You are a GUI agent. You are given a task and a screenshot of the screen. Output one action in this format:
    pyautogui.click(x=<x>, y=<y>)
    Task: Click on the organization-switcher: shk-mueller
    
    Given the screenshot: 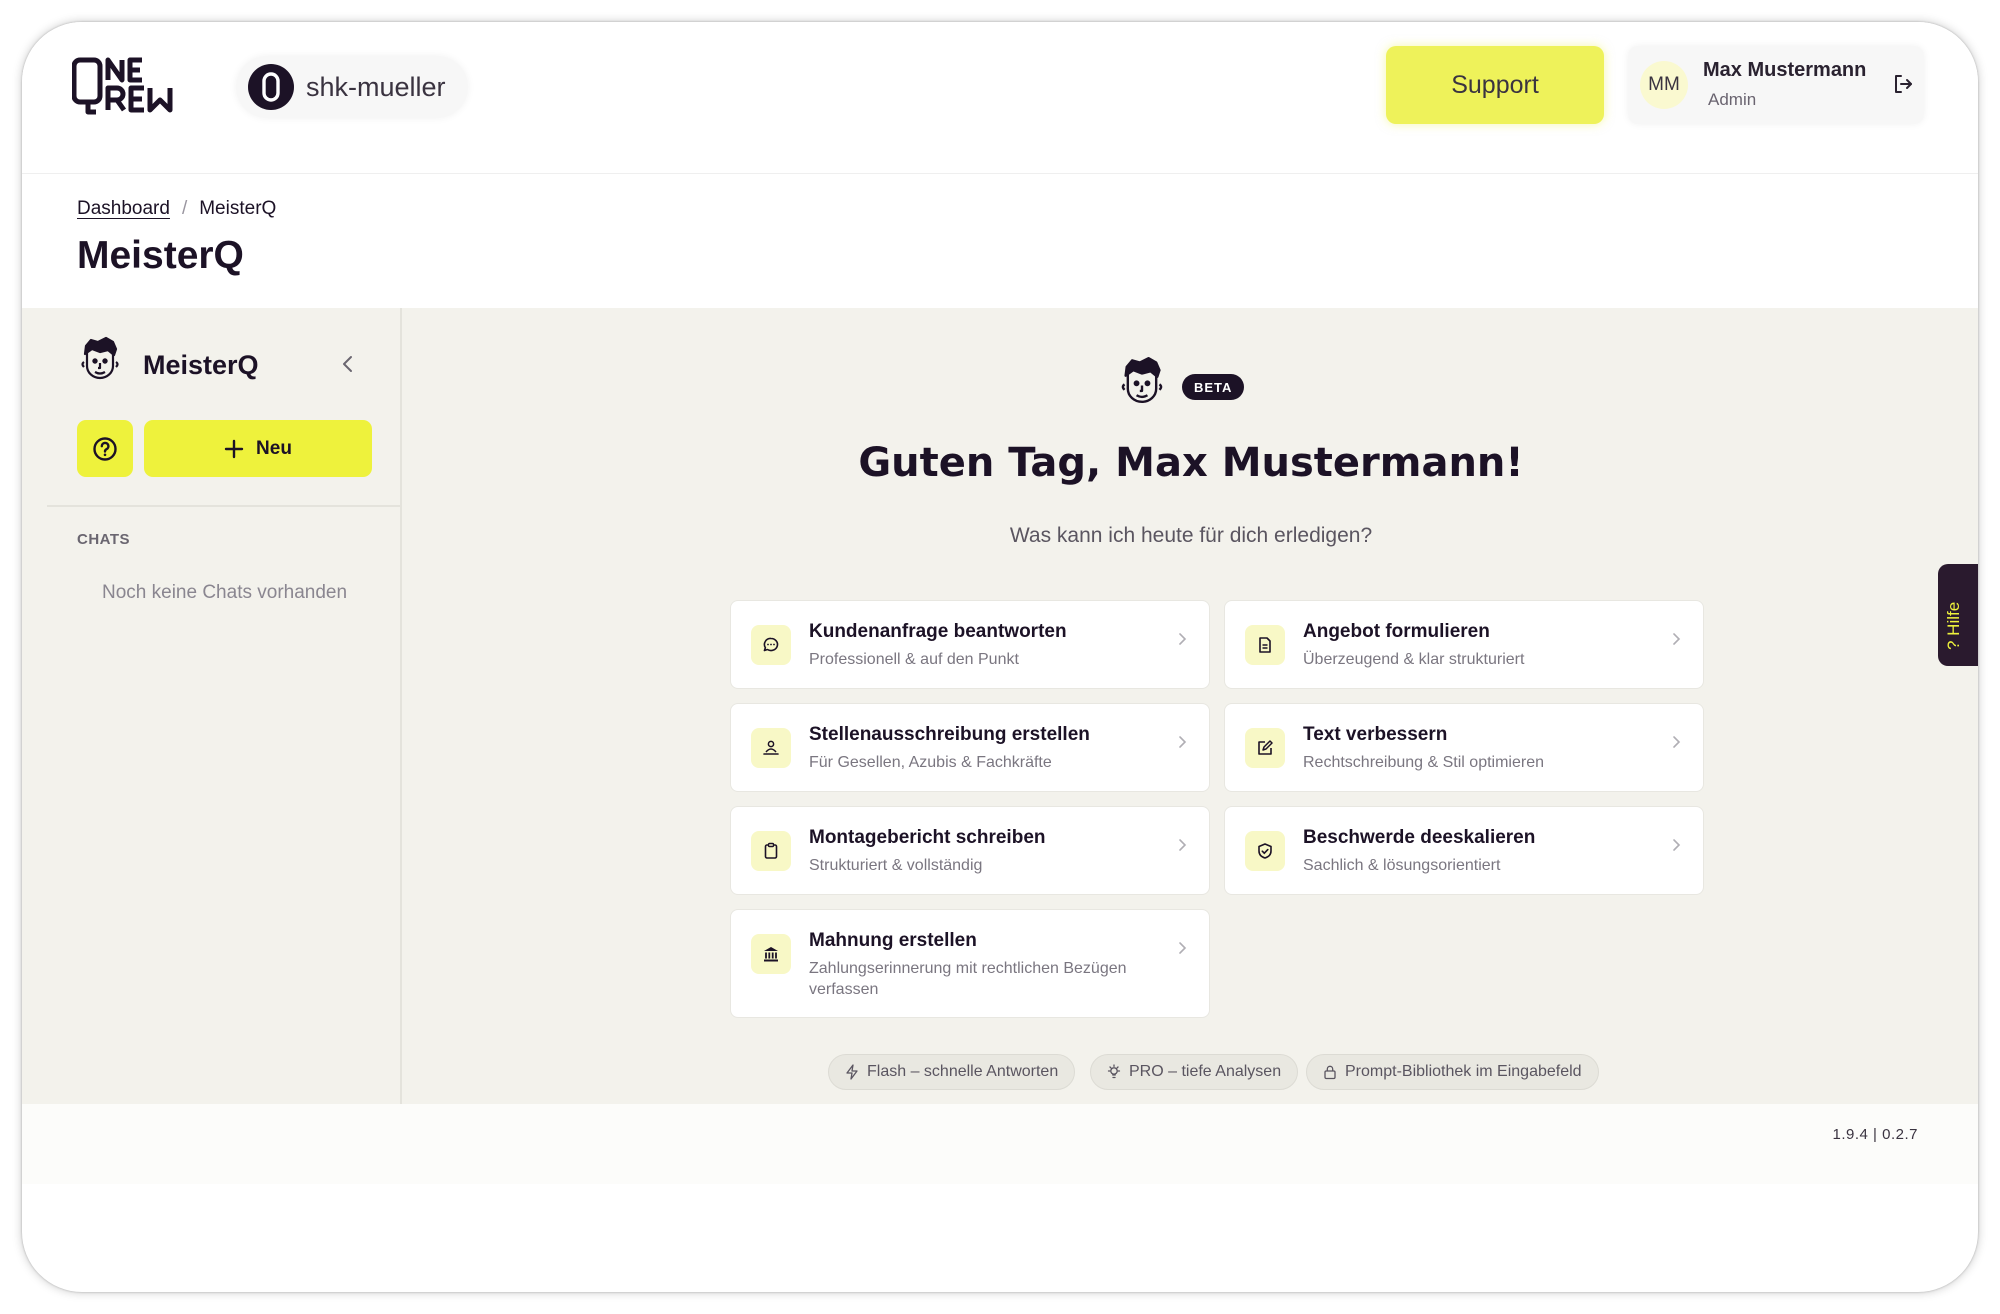 What is the action you would take?
    pyautogui.click(x=352, y=87)
    